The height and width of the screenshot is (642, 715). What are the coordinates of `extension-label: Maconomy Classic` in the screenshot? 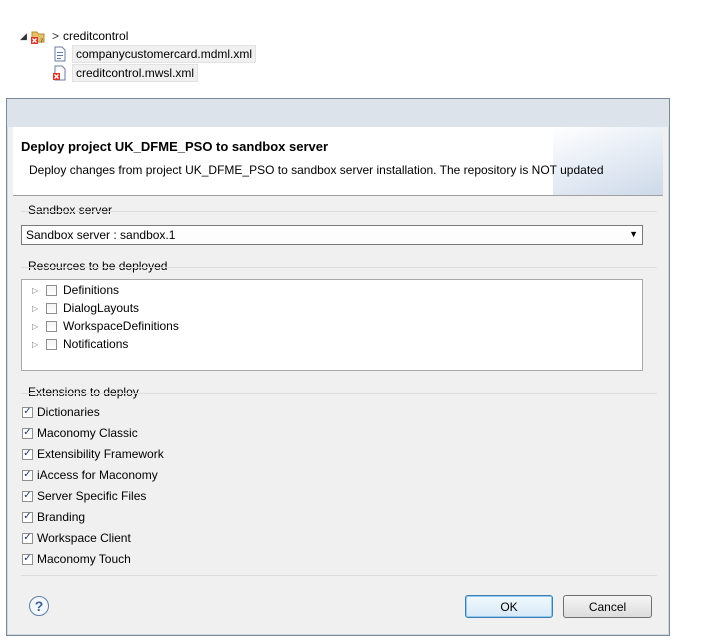 It's located at (87, 433).